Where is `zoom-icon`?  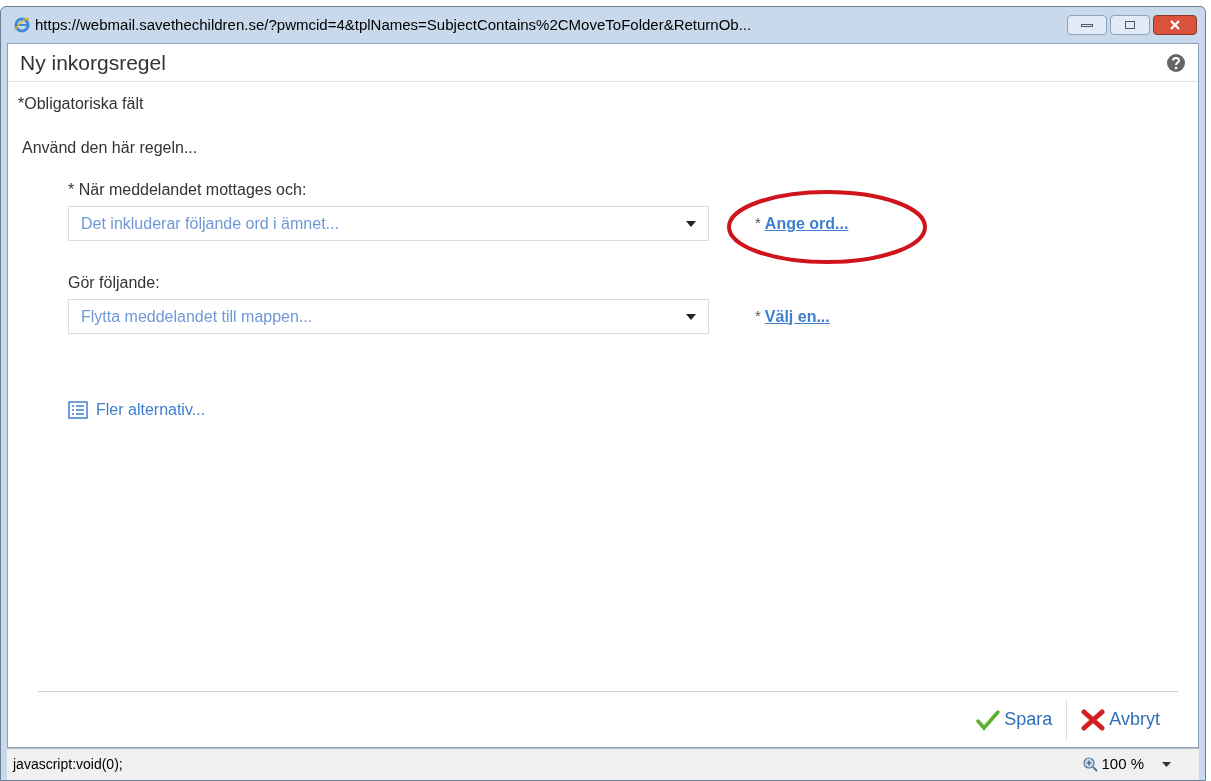 zoom-icon is located at coordinates (1091, 764).